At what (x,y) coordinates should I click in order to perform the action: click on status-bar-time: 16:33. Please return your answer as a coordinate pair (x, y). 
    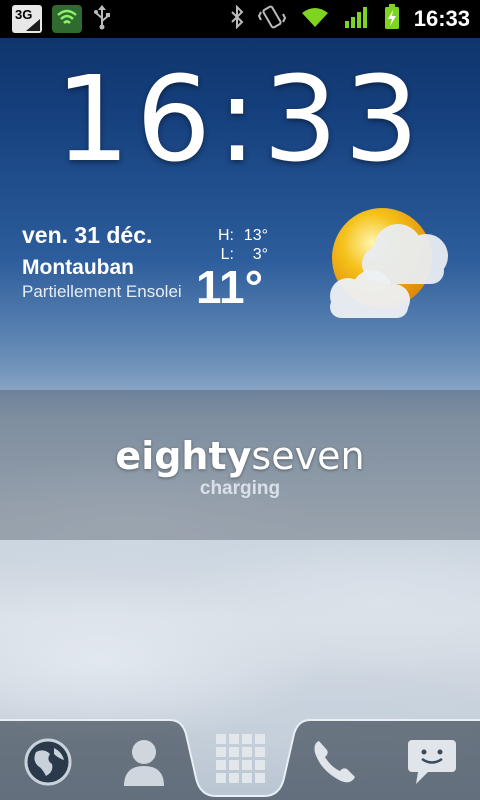
    Looking at the image, I should click on (441, 18).